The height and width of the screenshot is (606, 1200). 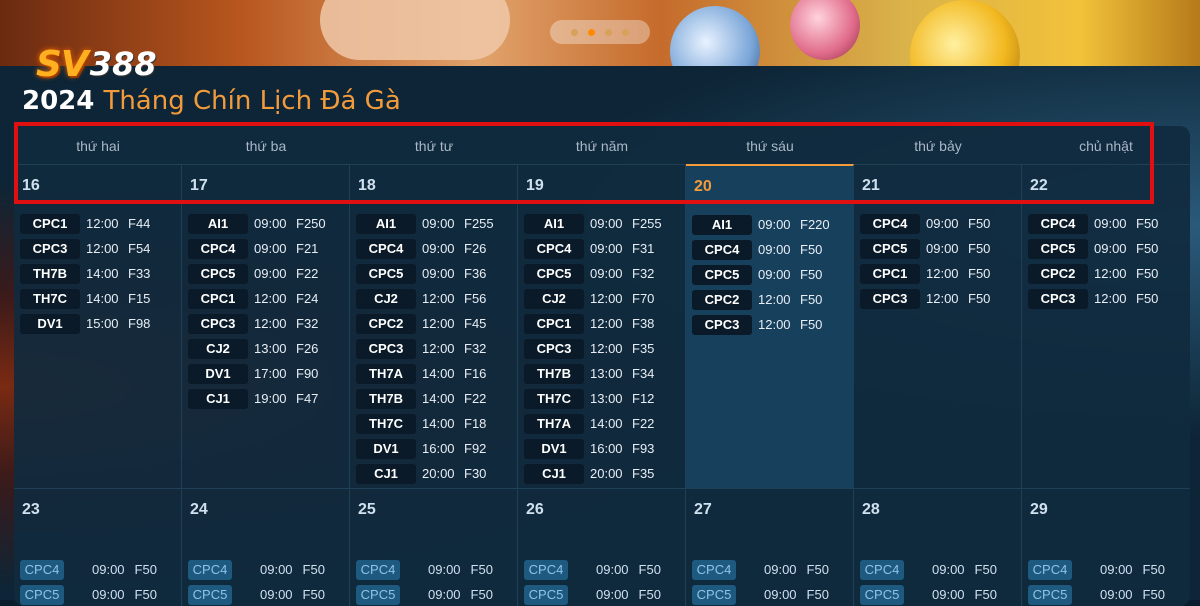 I want to click on event-row: DV1 15:00 F98, so click(x=98, y=323).